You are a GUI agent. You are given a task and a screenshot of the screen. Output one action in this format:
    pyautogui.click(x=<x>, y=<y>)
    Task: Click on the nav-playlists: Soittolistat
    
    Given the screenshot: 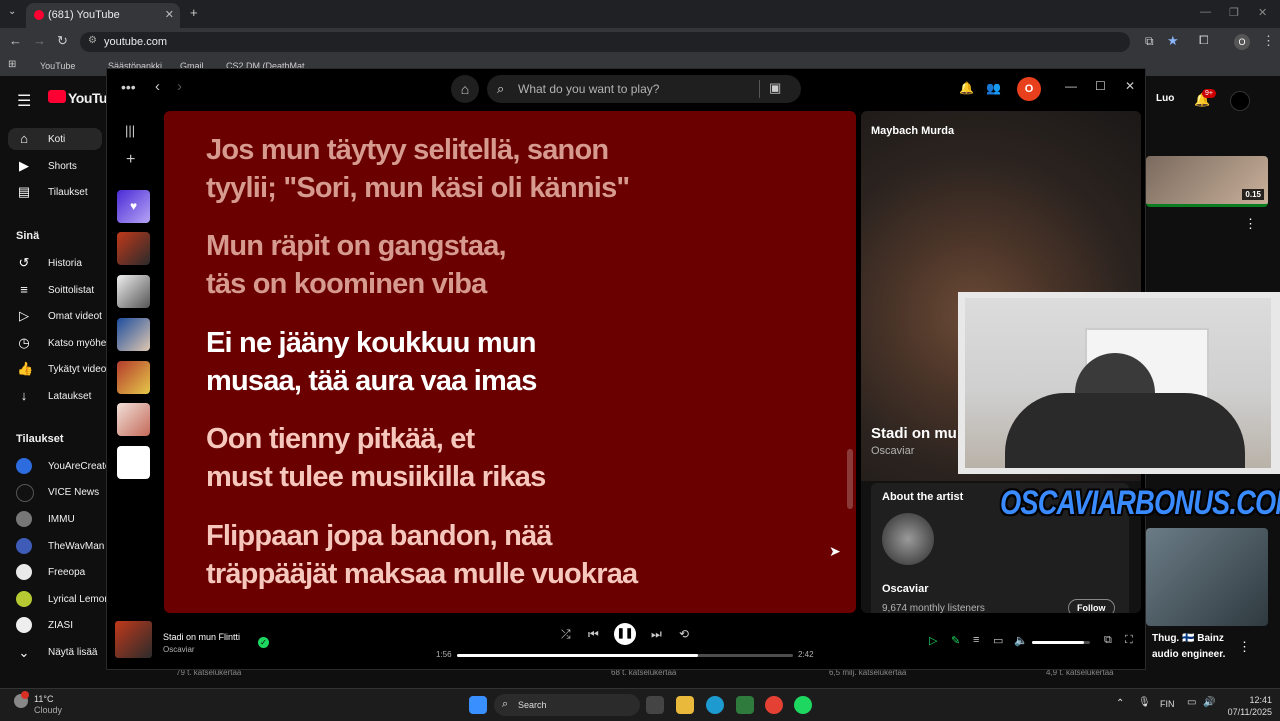 What is the action you would take?
    pyautogui.click(x=71, y=290)
    